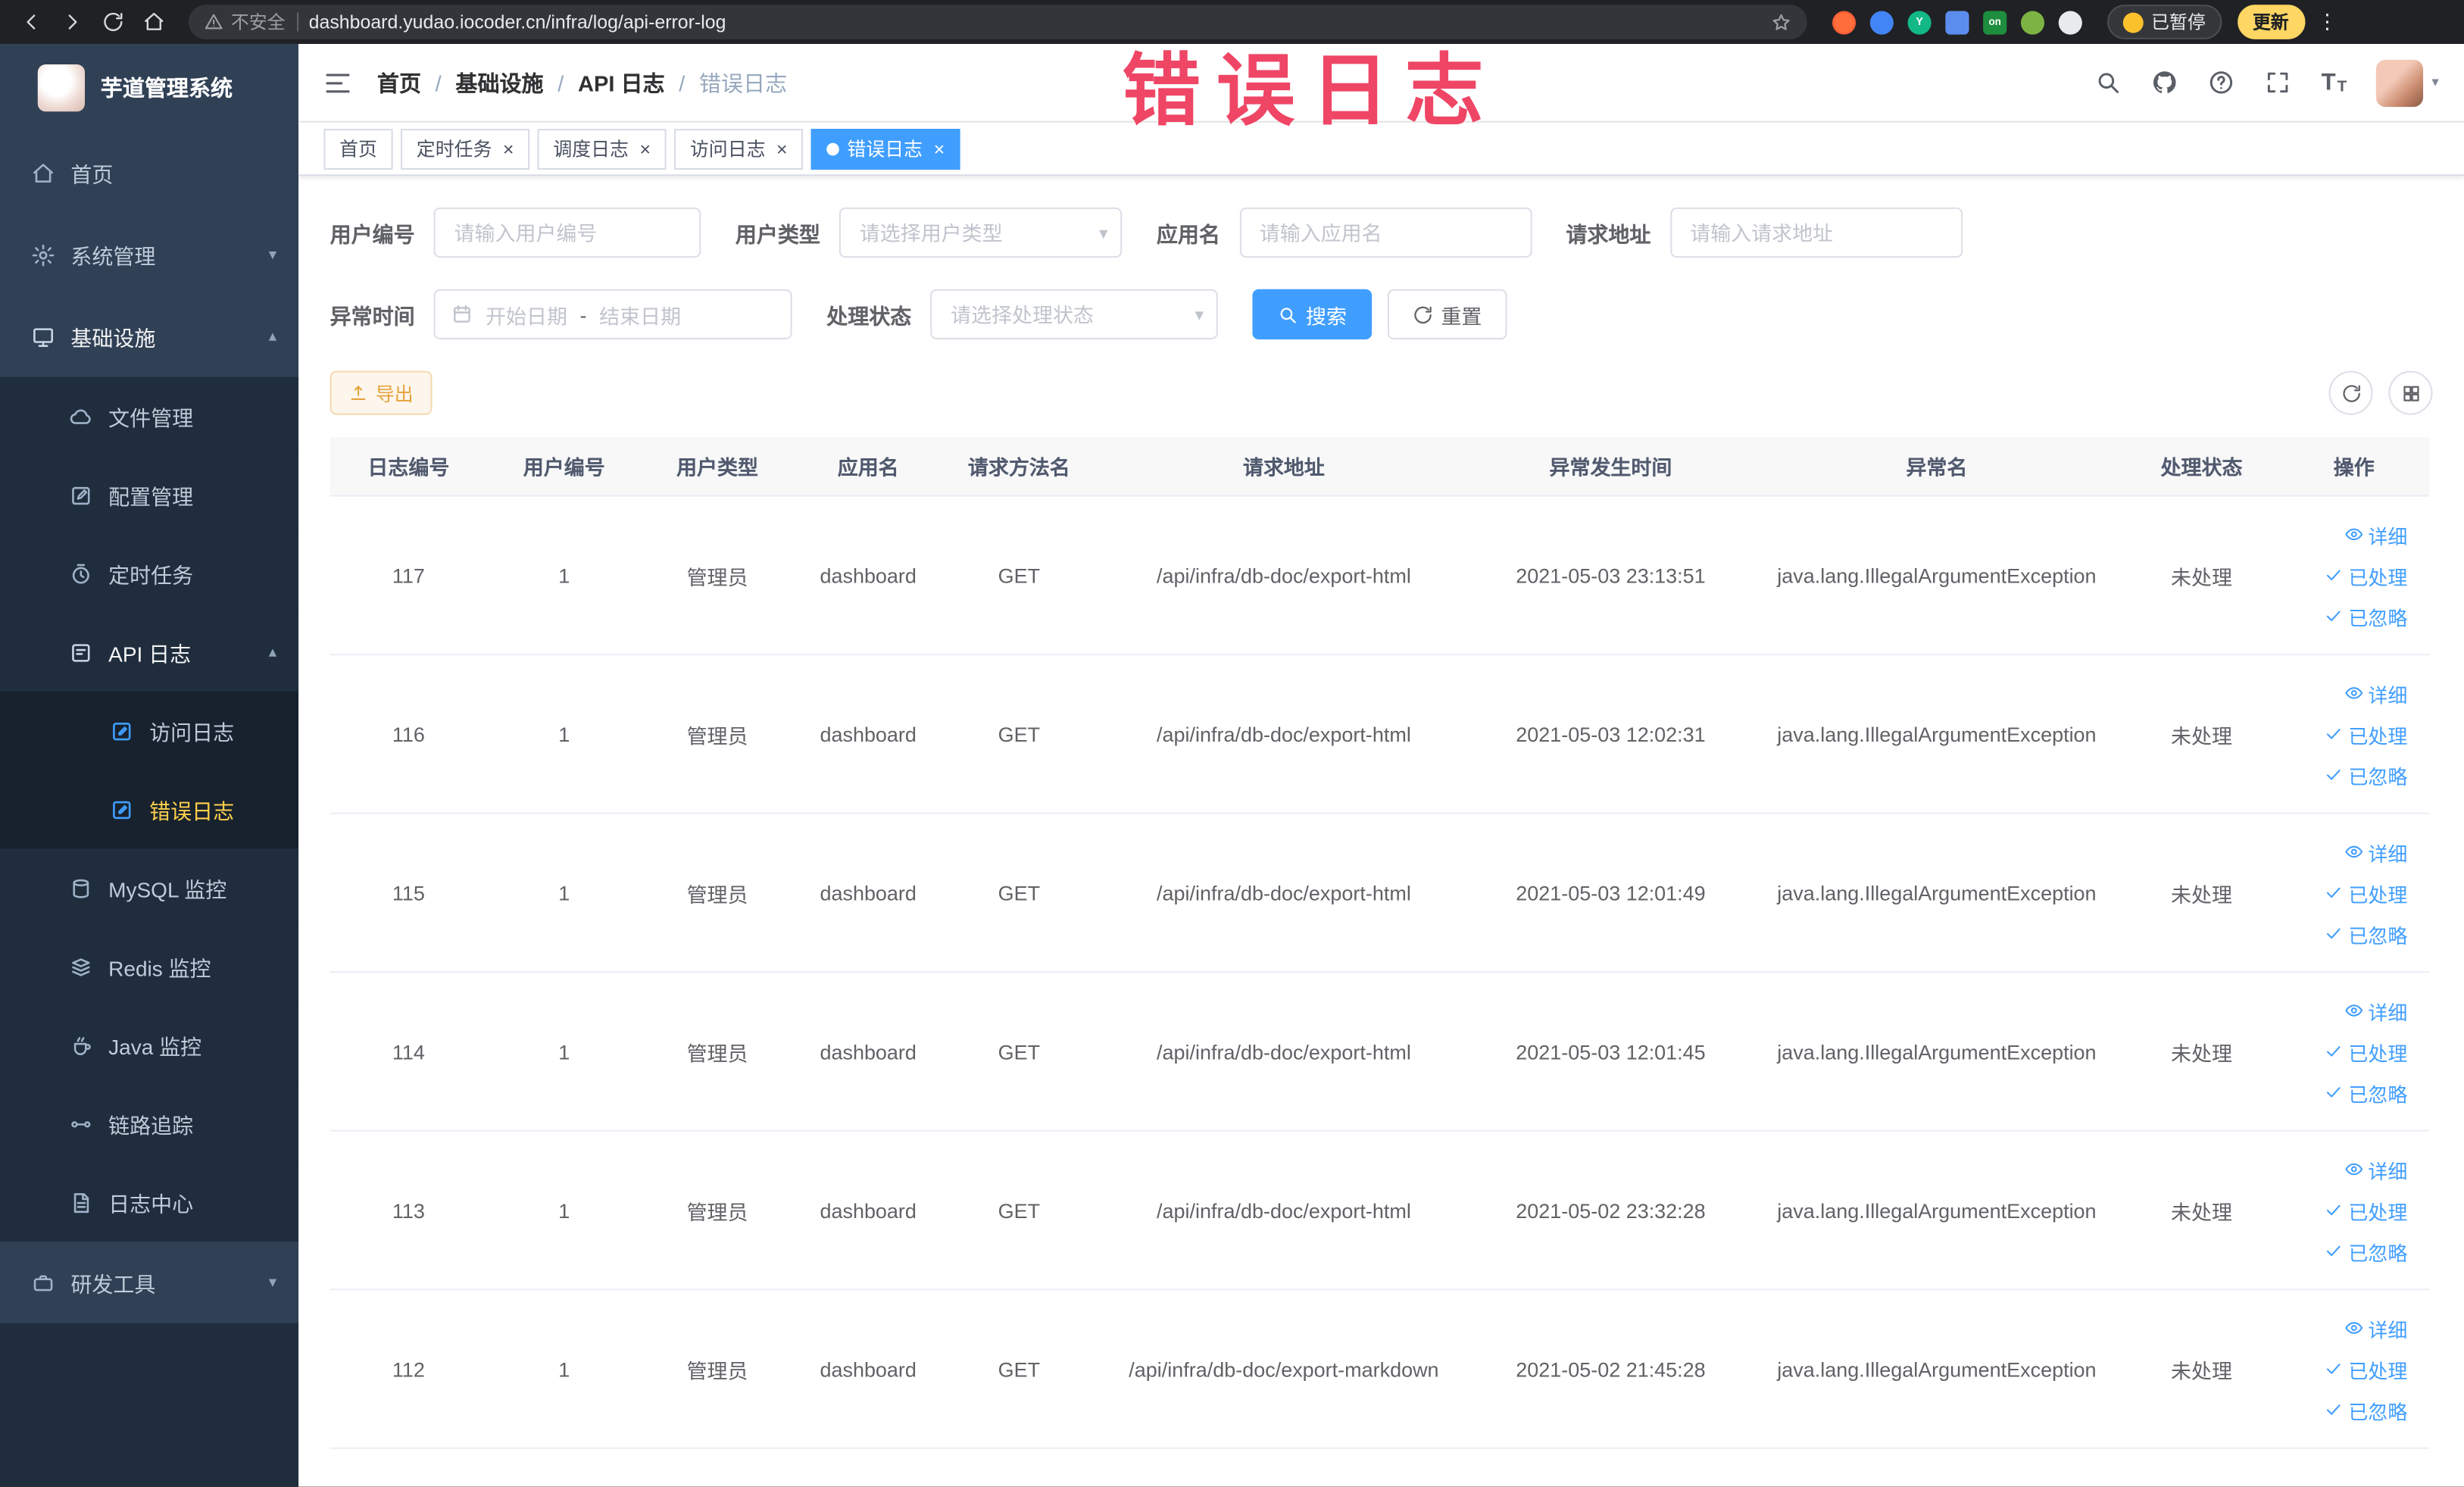  Describe the element at coordinates (602, 149) in the screenshot. I see `tab-schedule-log: 调度日志 ×` at that location.